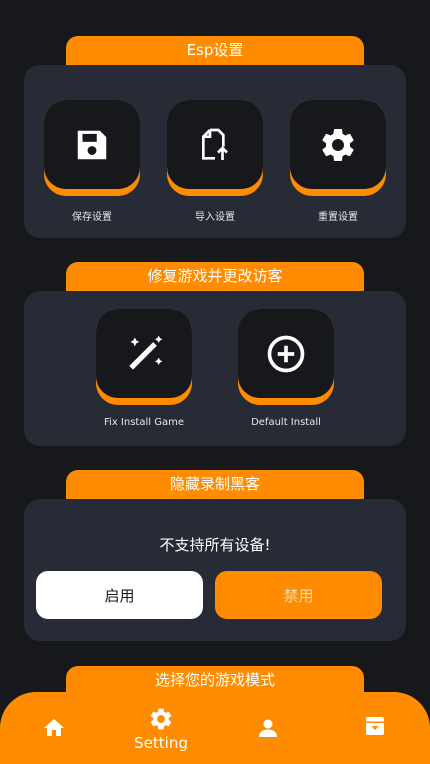  What do you see at coordinates (92, 144) in the screenshot?
I see `save-icon` at bounding box center [92, 144].